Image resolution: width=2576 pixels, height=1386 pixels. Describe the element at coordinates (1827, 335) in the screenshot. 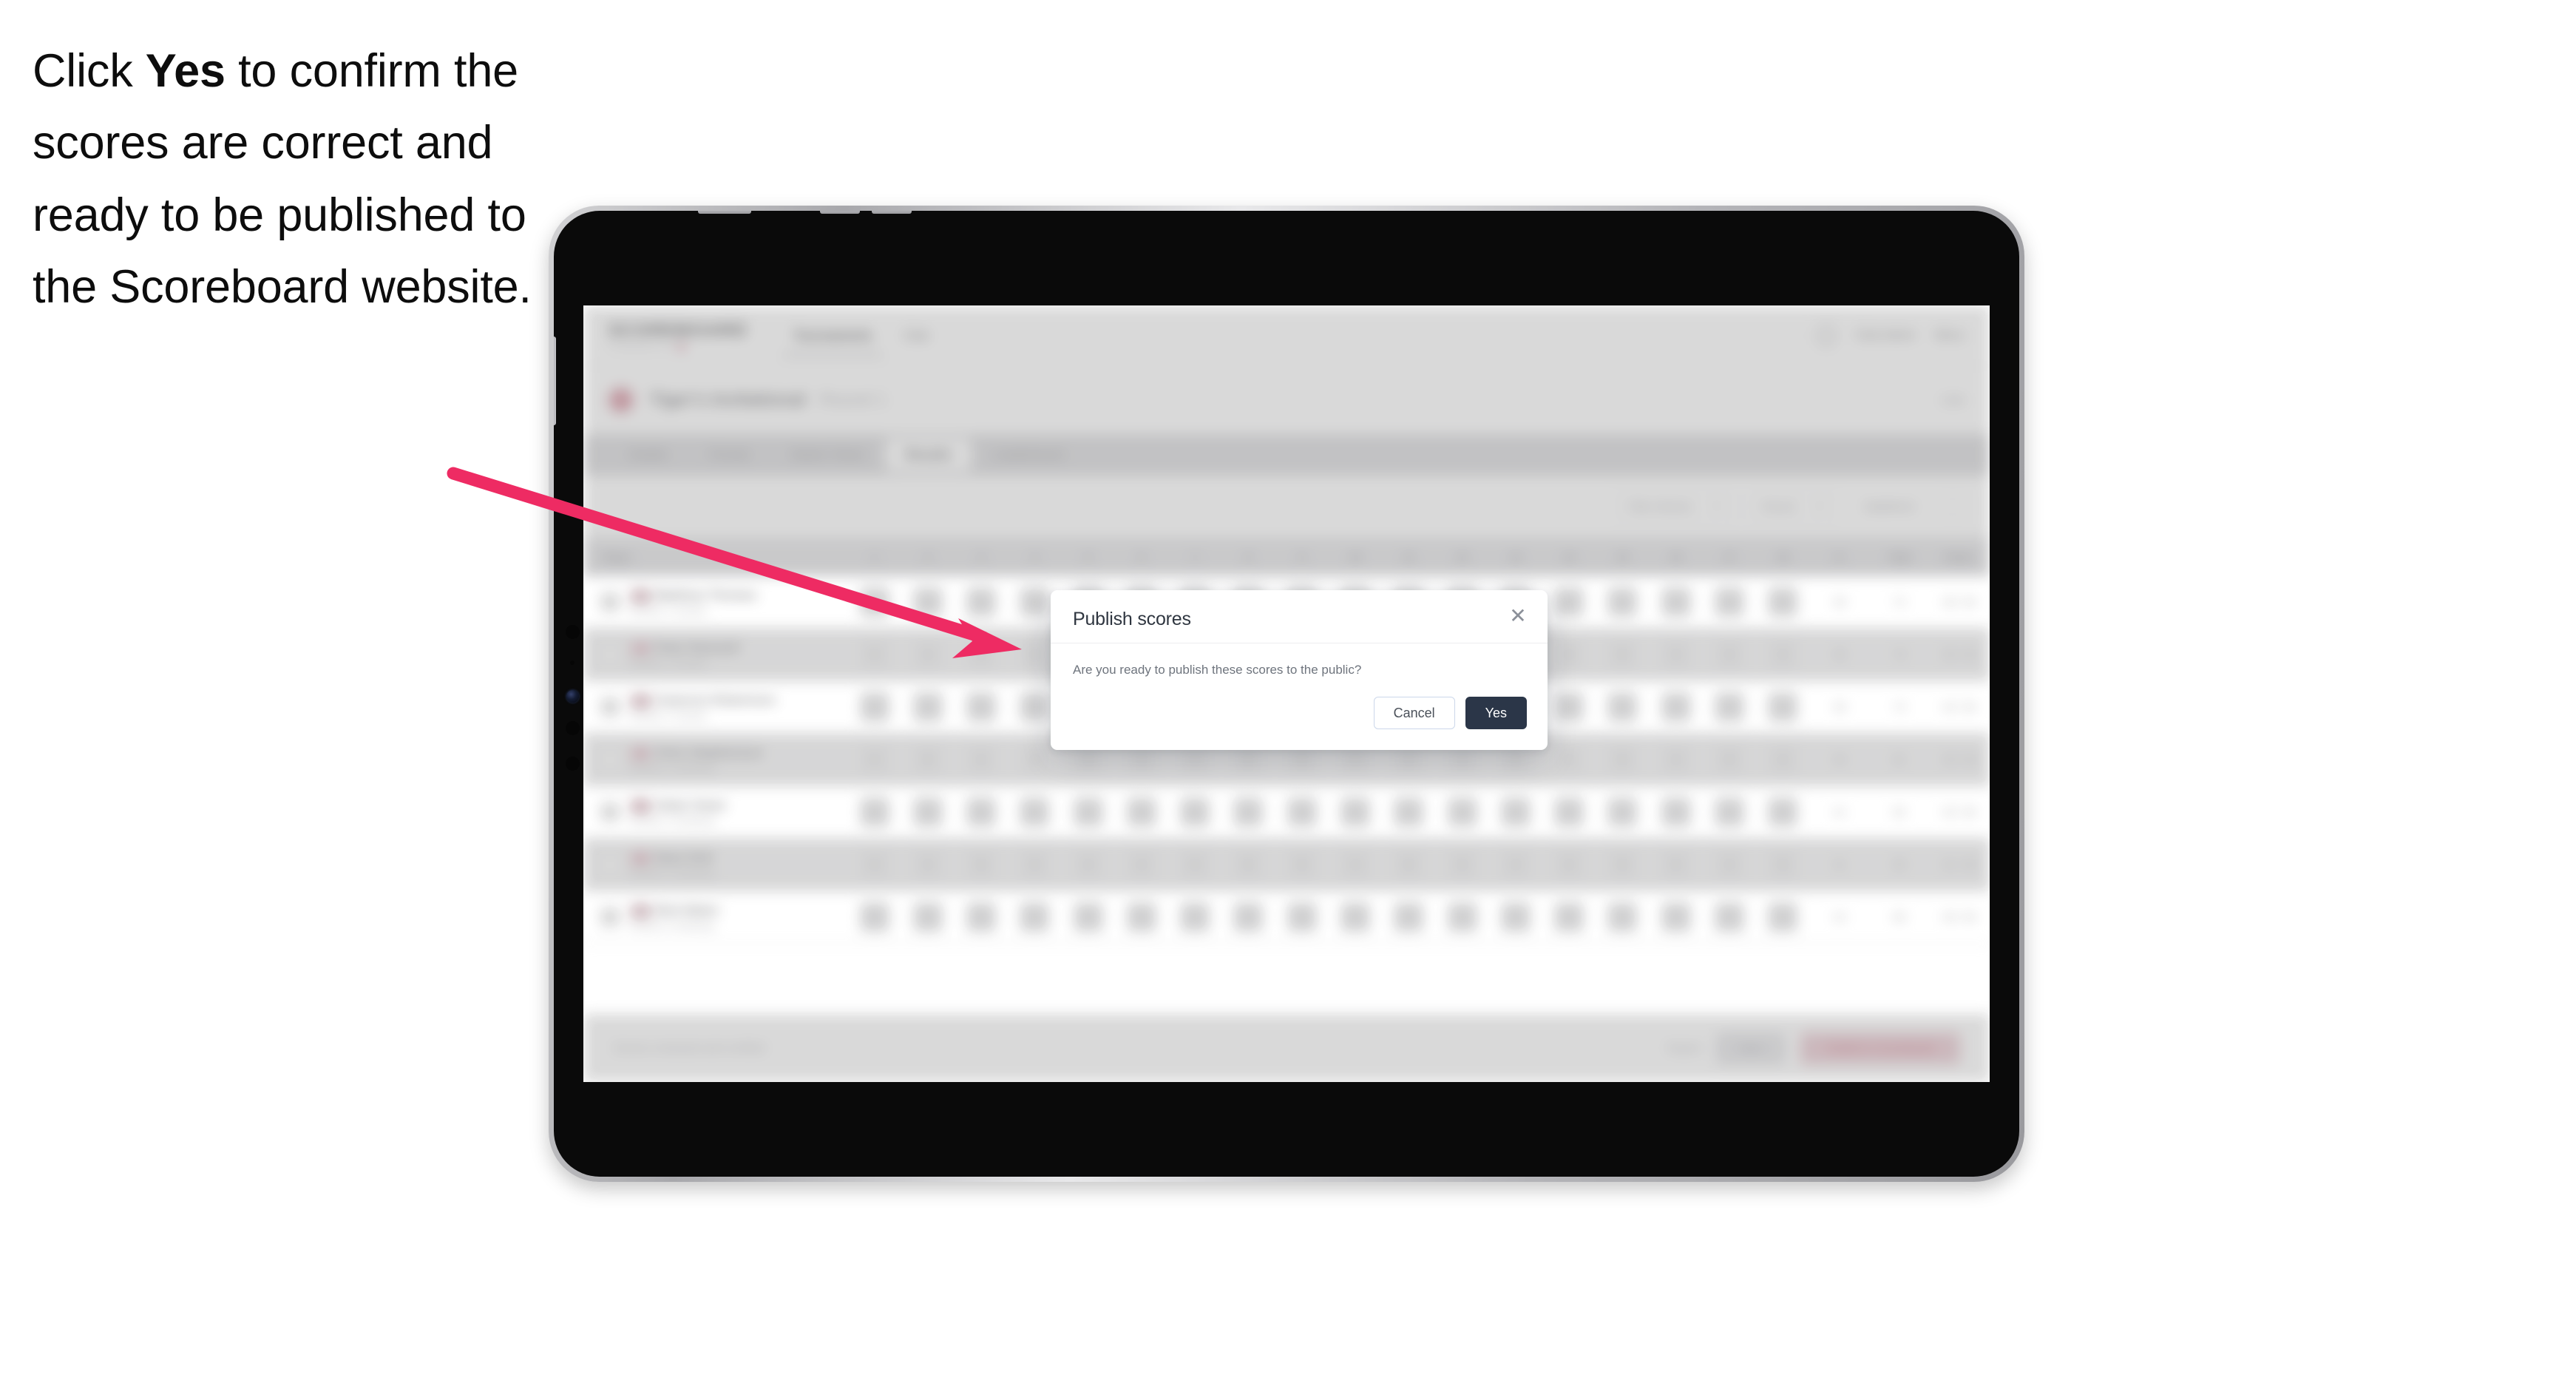

I see `bell-icon` at that location.